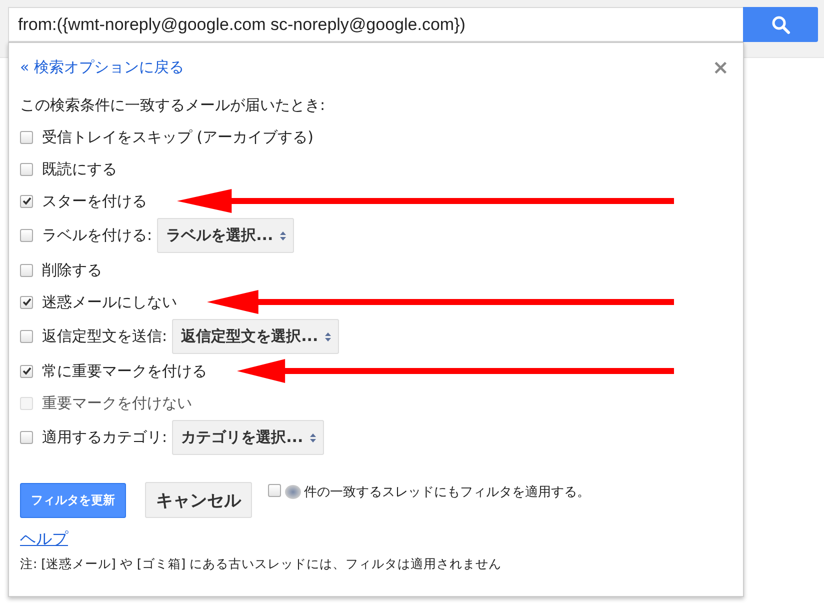 This screenshot has height=607, width=824. What do you see at coordinates (198, 500) in the screenshot?
I see `cancel-button: キャンセル` at bounding box center [198, 500].